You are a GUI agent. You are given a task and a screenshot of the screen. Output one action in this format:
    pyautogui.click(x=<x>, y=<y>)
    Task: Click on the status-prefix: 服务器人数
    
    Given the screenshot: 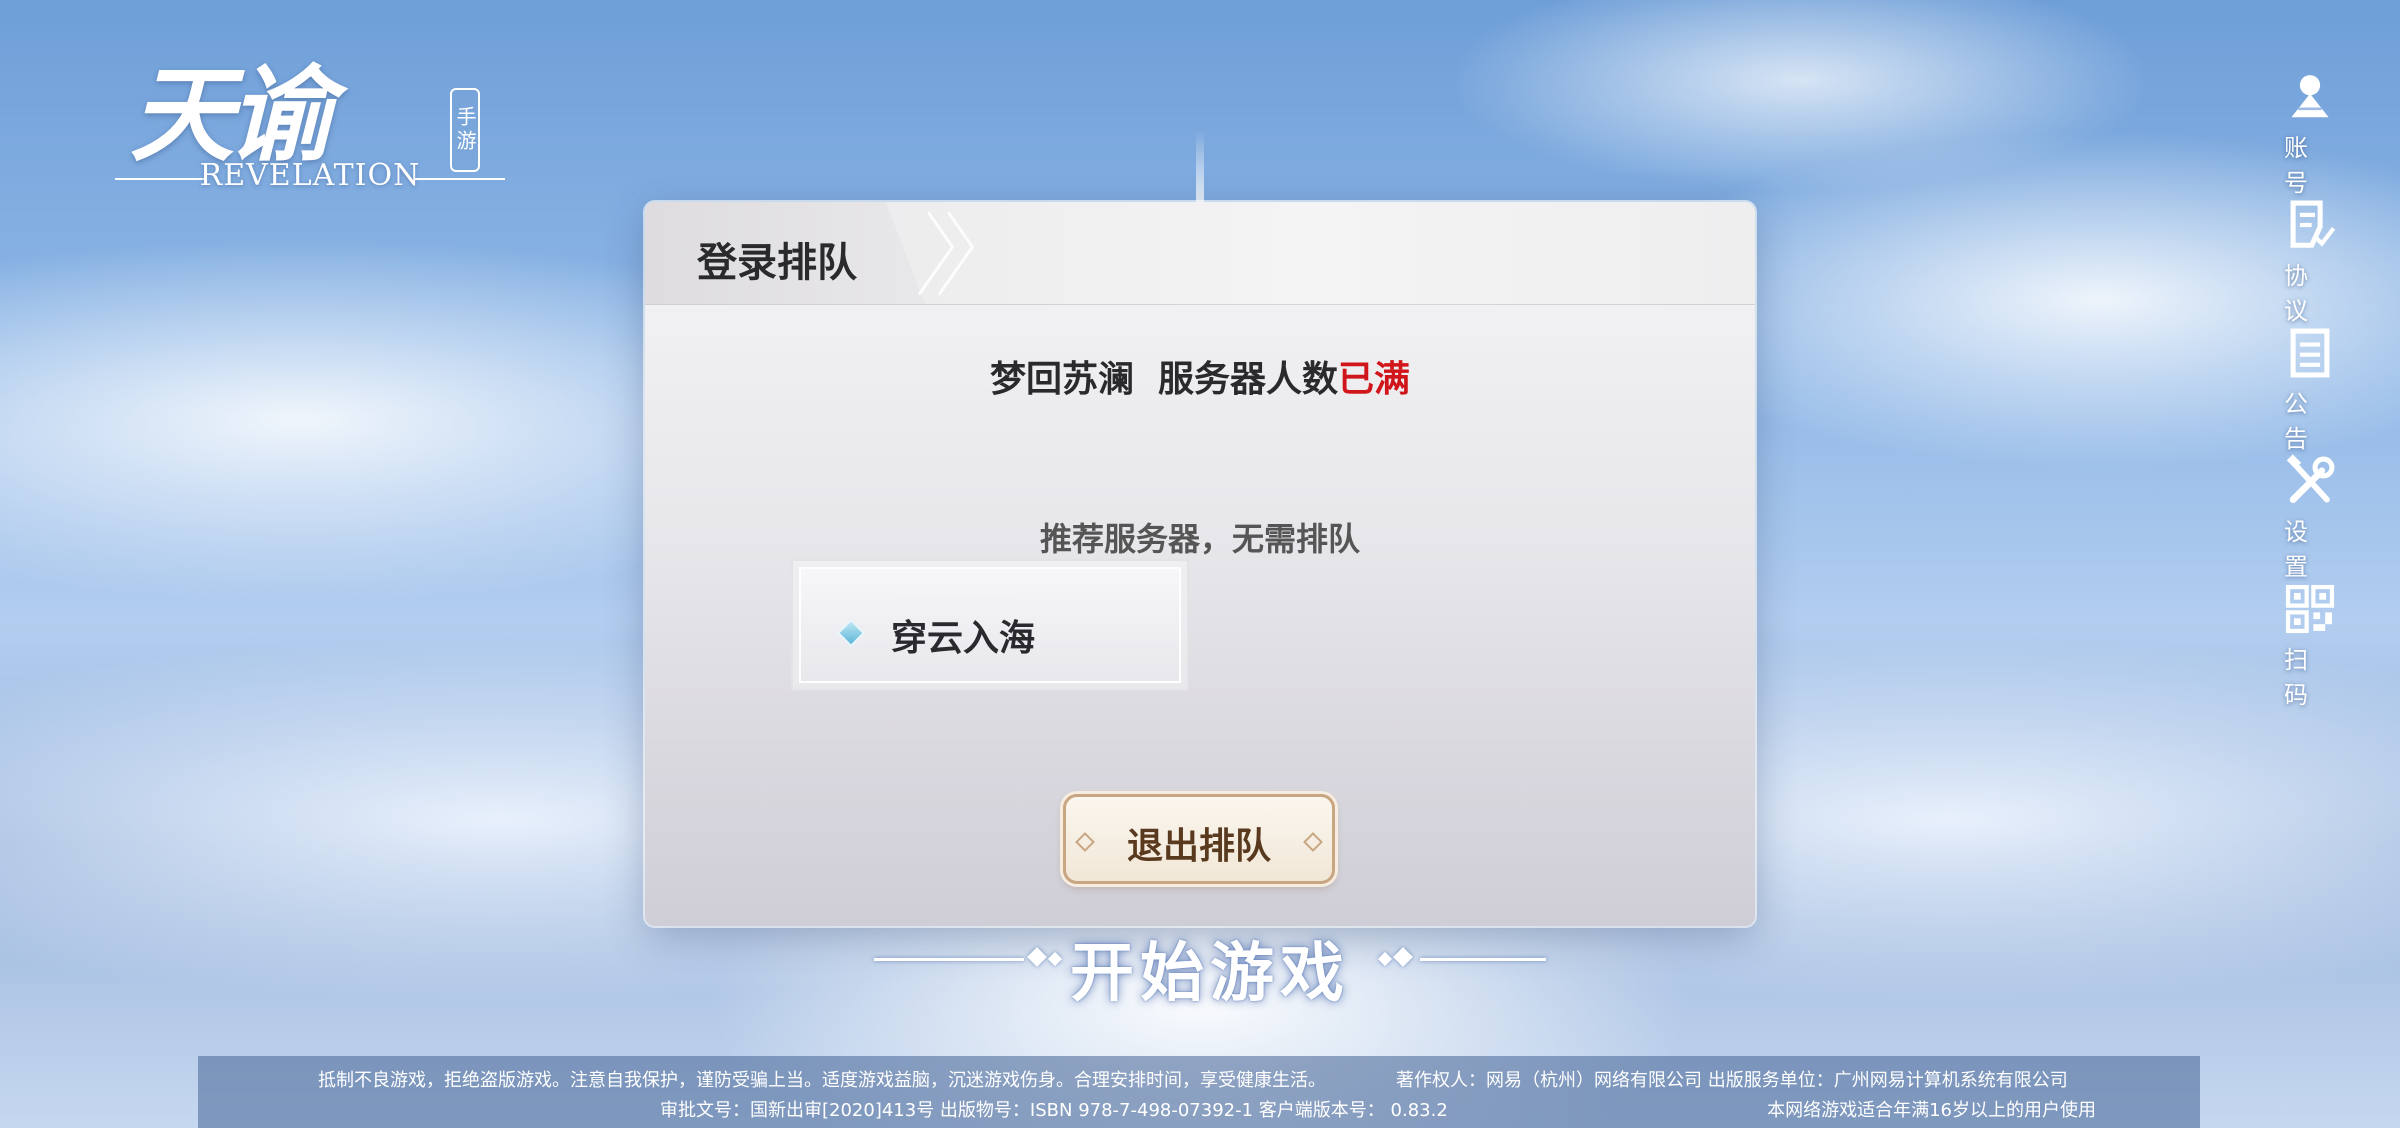 What is the action you would take?
    pyautogui.click(x=1247, y=379)
    